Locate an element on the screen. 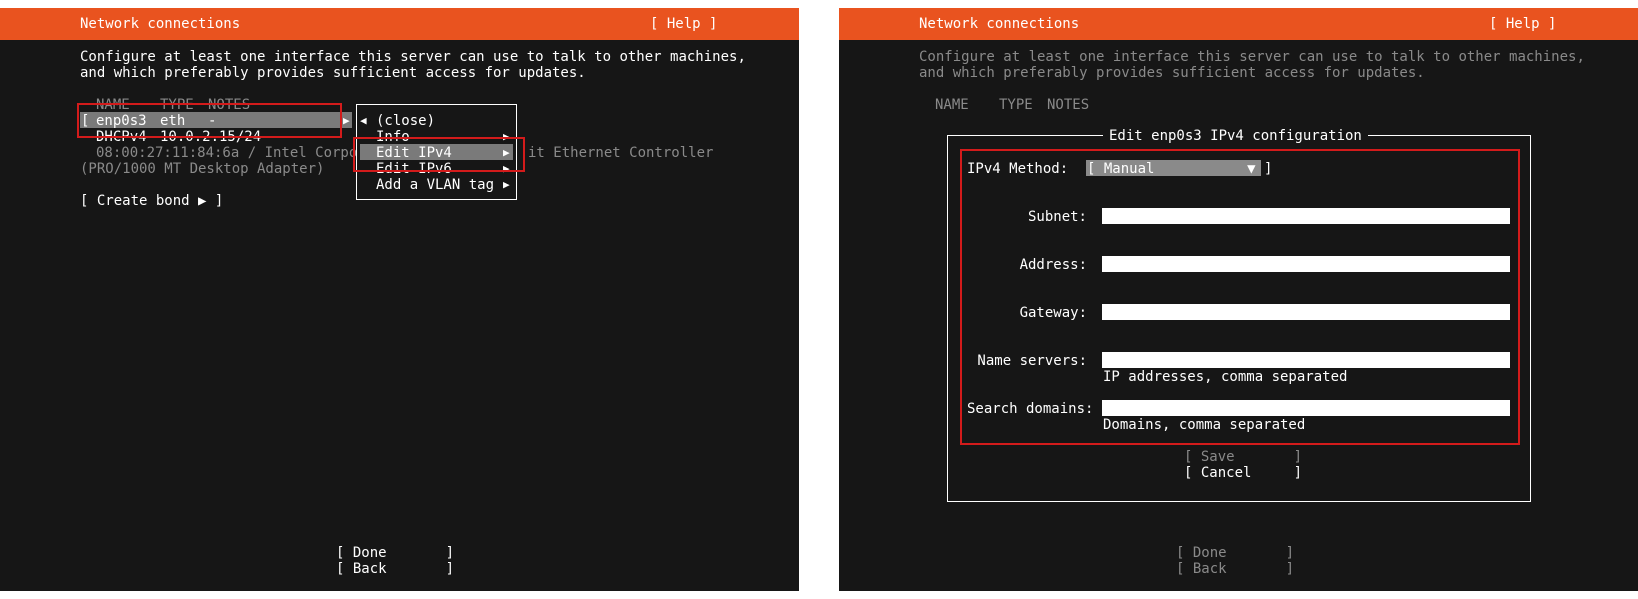  right-help-button: [ Help ] is located at coordinates (1522, 24).